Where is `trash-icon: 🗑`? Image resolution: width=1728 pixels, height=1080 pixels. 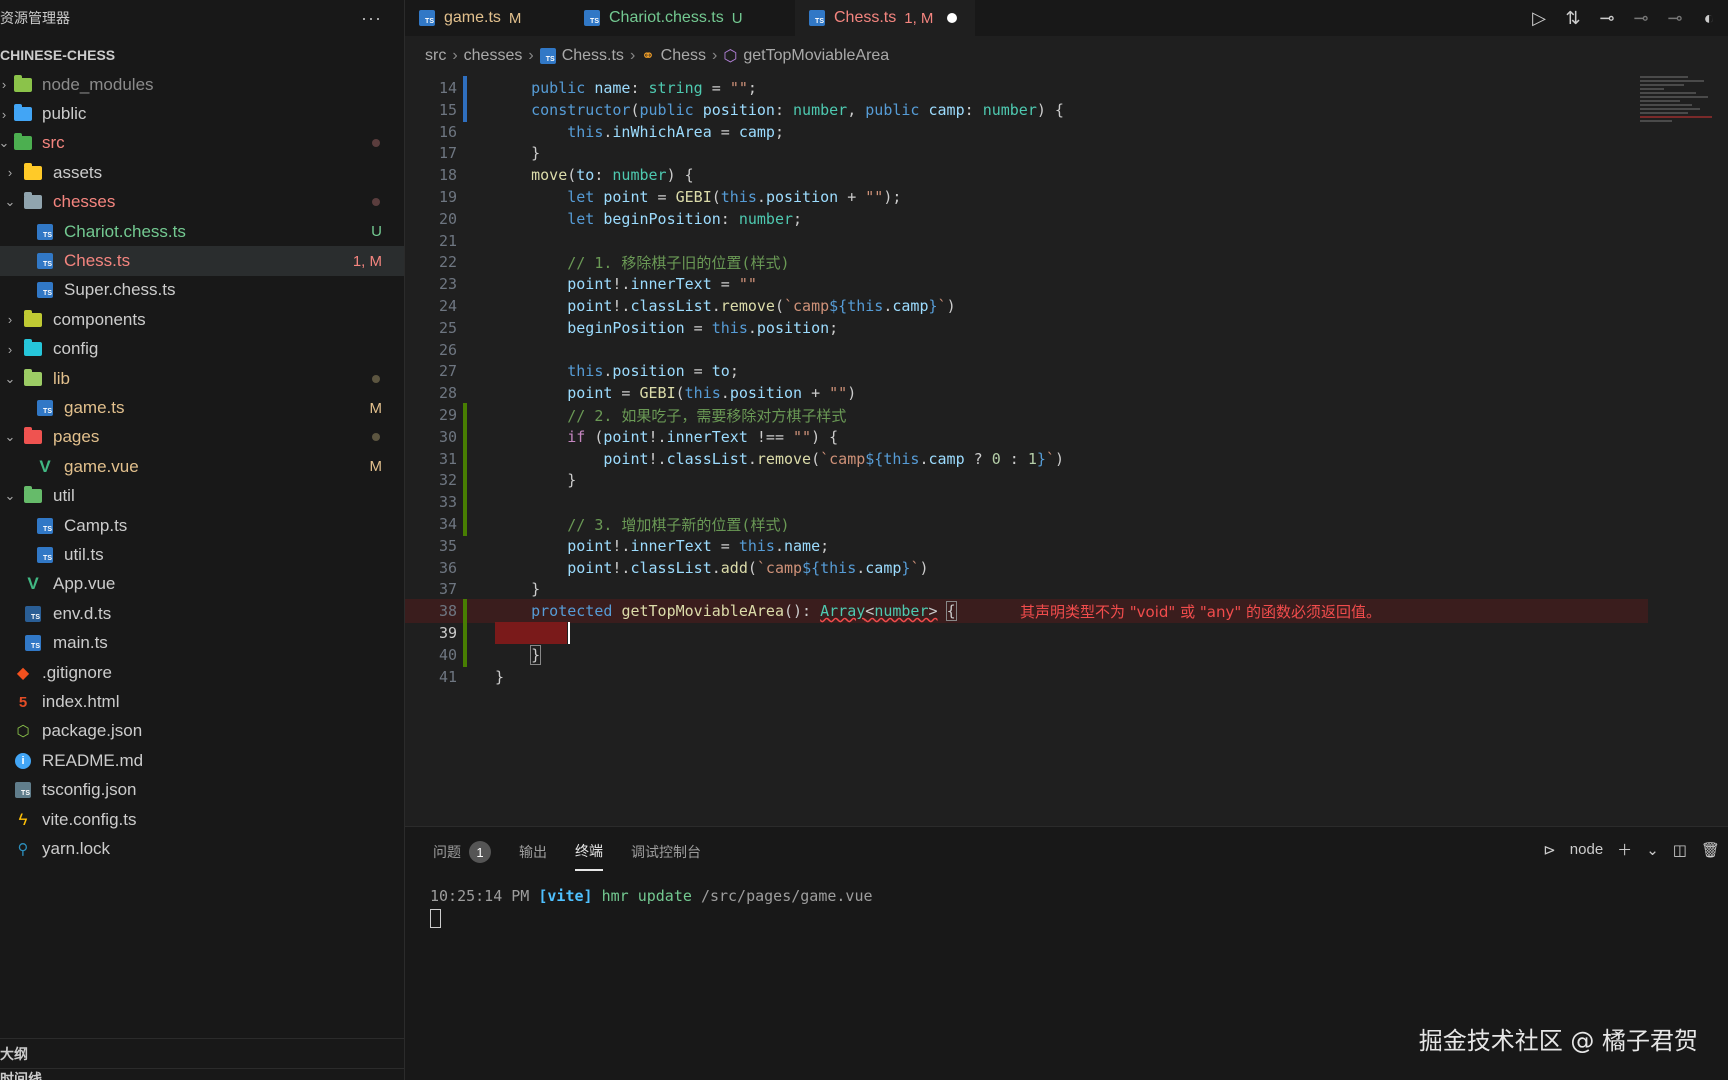
trash-icon: 🗑 is located at coordinates (1710, 850).